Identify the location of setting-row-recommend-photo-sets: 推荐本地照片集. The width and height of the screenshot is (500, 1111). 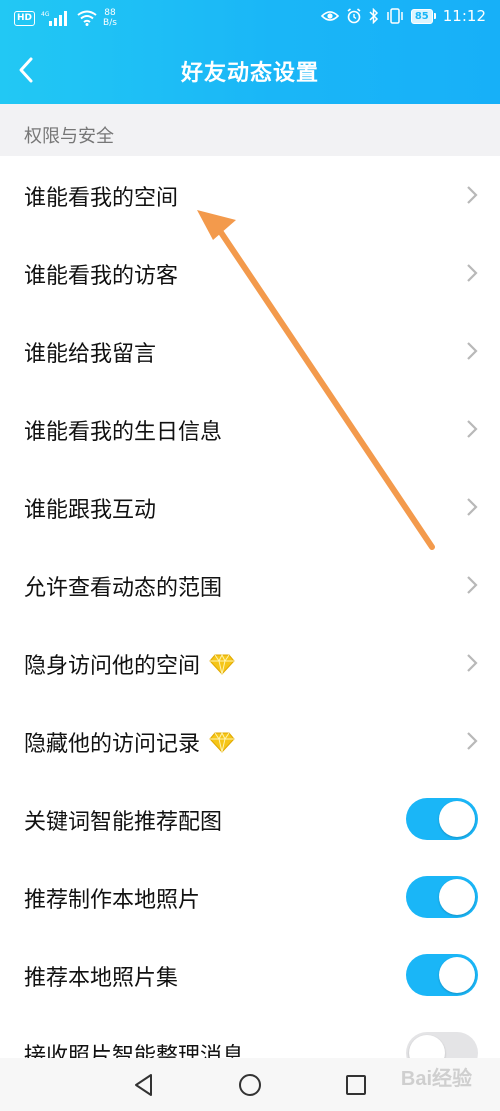
(250, 975).